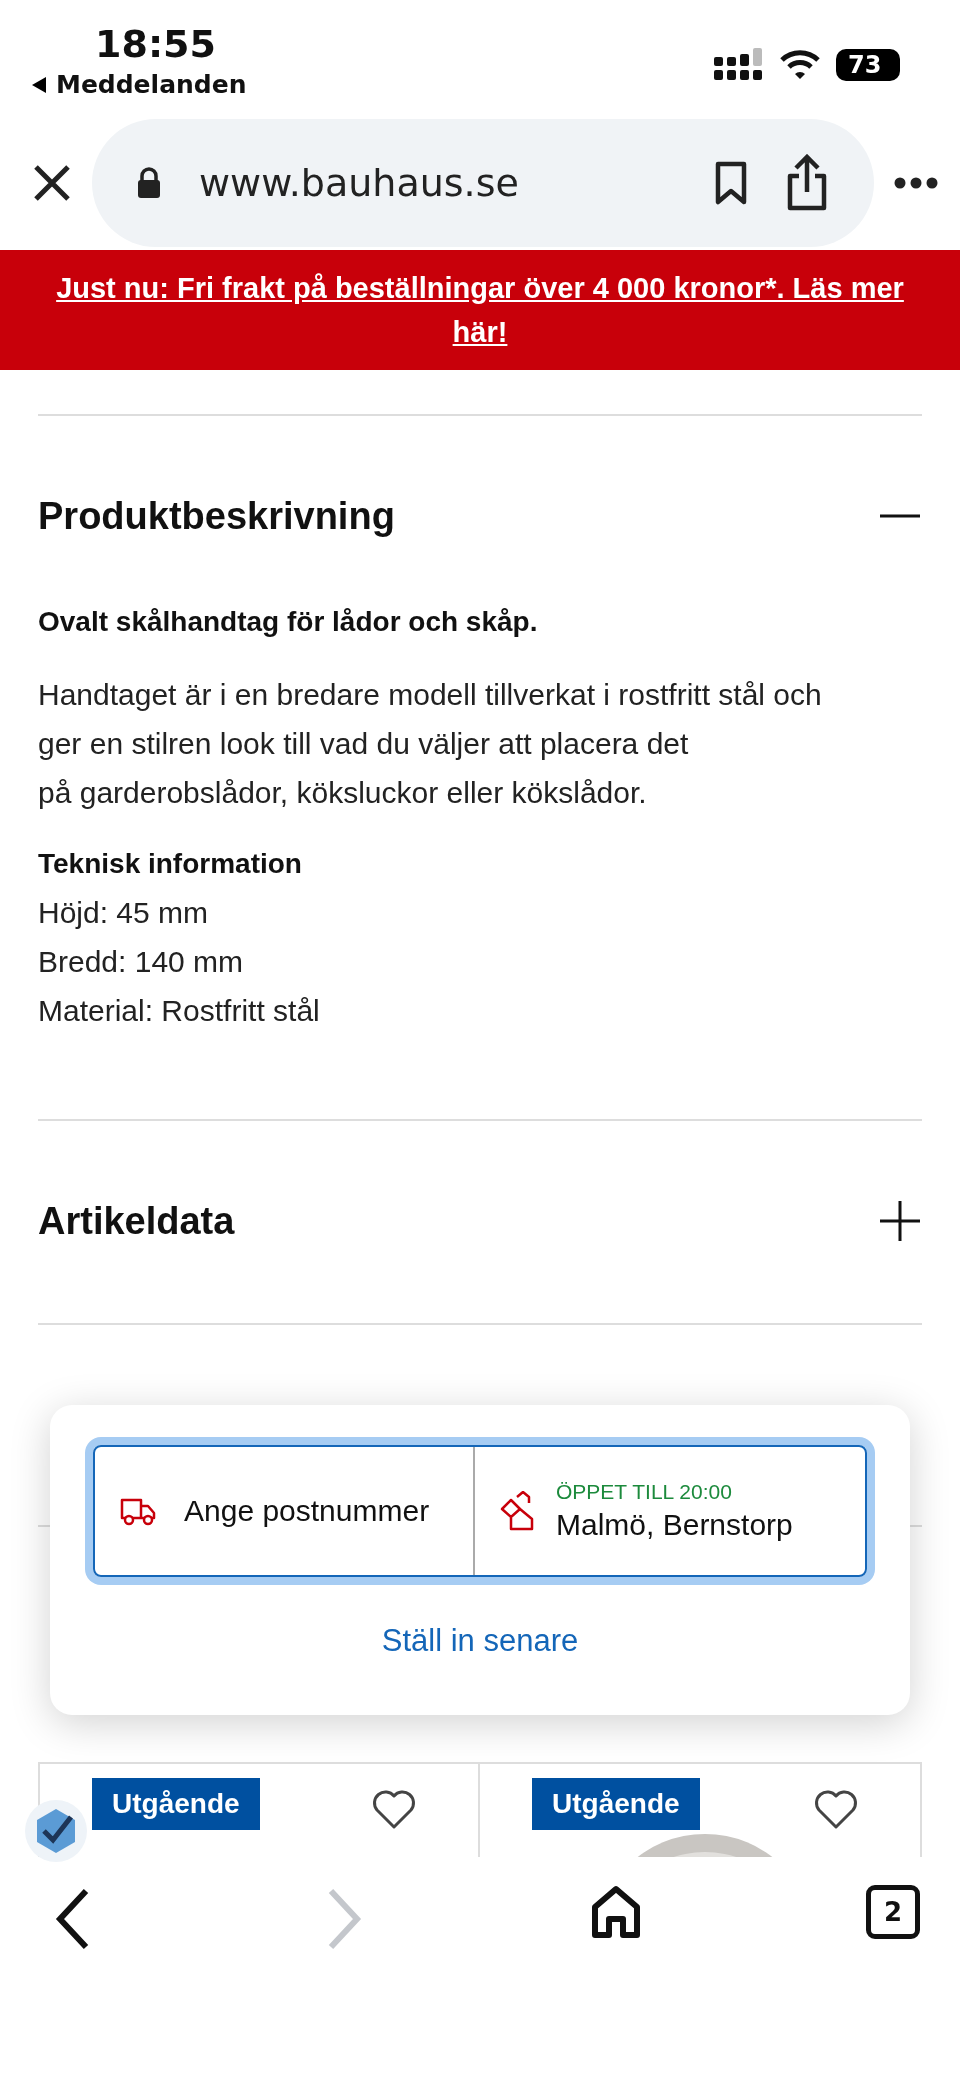 The width and height of the screenshot is (960, 2078). Describe the element at coordinates (124, 913) in the screenshot. I see `spec-line: Höjd: 45 mm` at that location.